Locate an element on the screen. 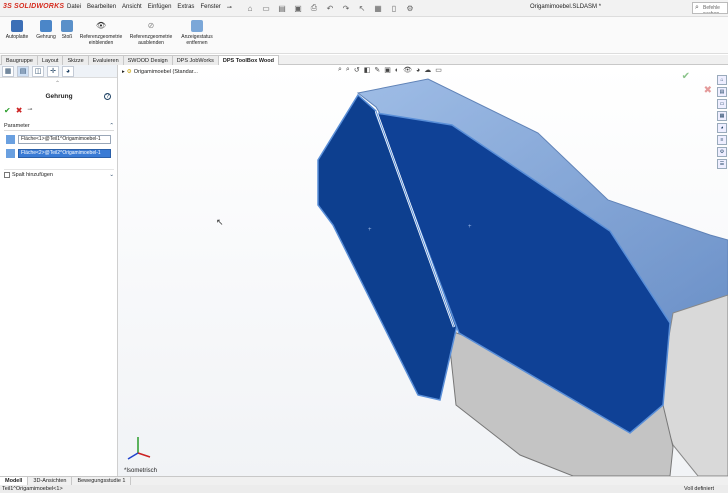 The height and width of the screenshot is (493, 728). view-palette-icon: ▦ is located at coordinates (722, 116).